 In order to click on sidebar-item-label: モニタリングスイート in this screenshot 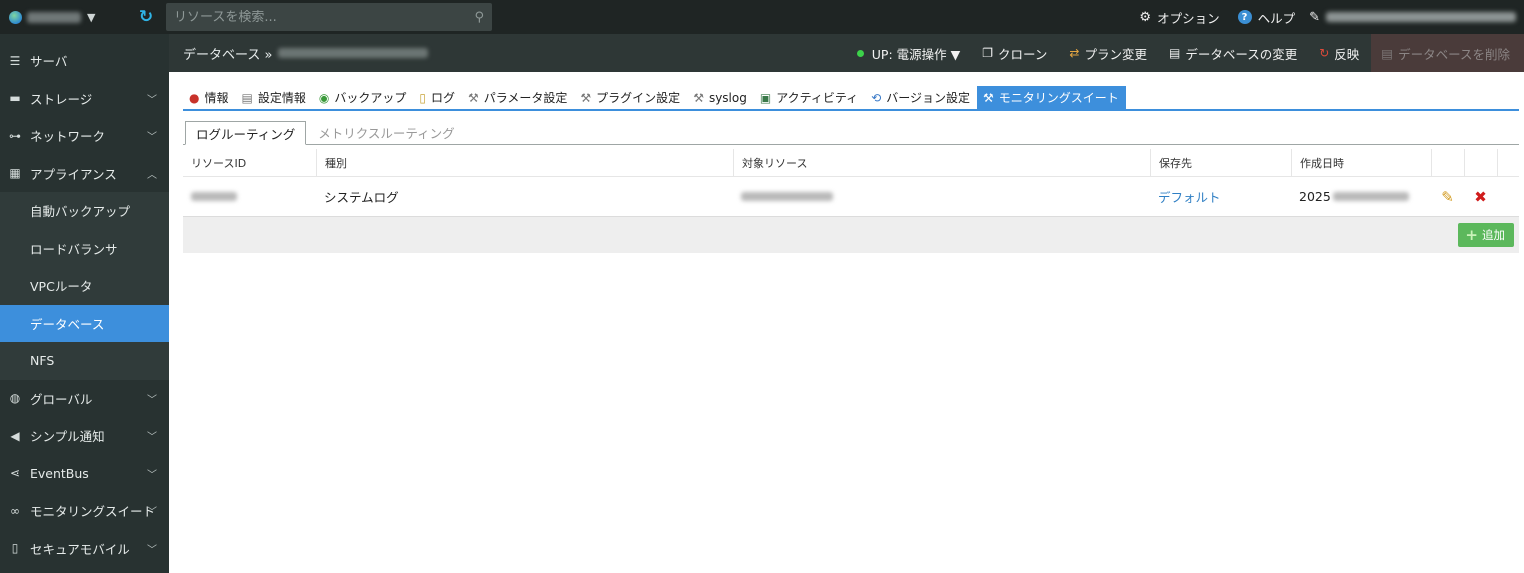, I will do `click(93, 512)`.